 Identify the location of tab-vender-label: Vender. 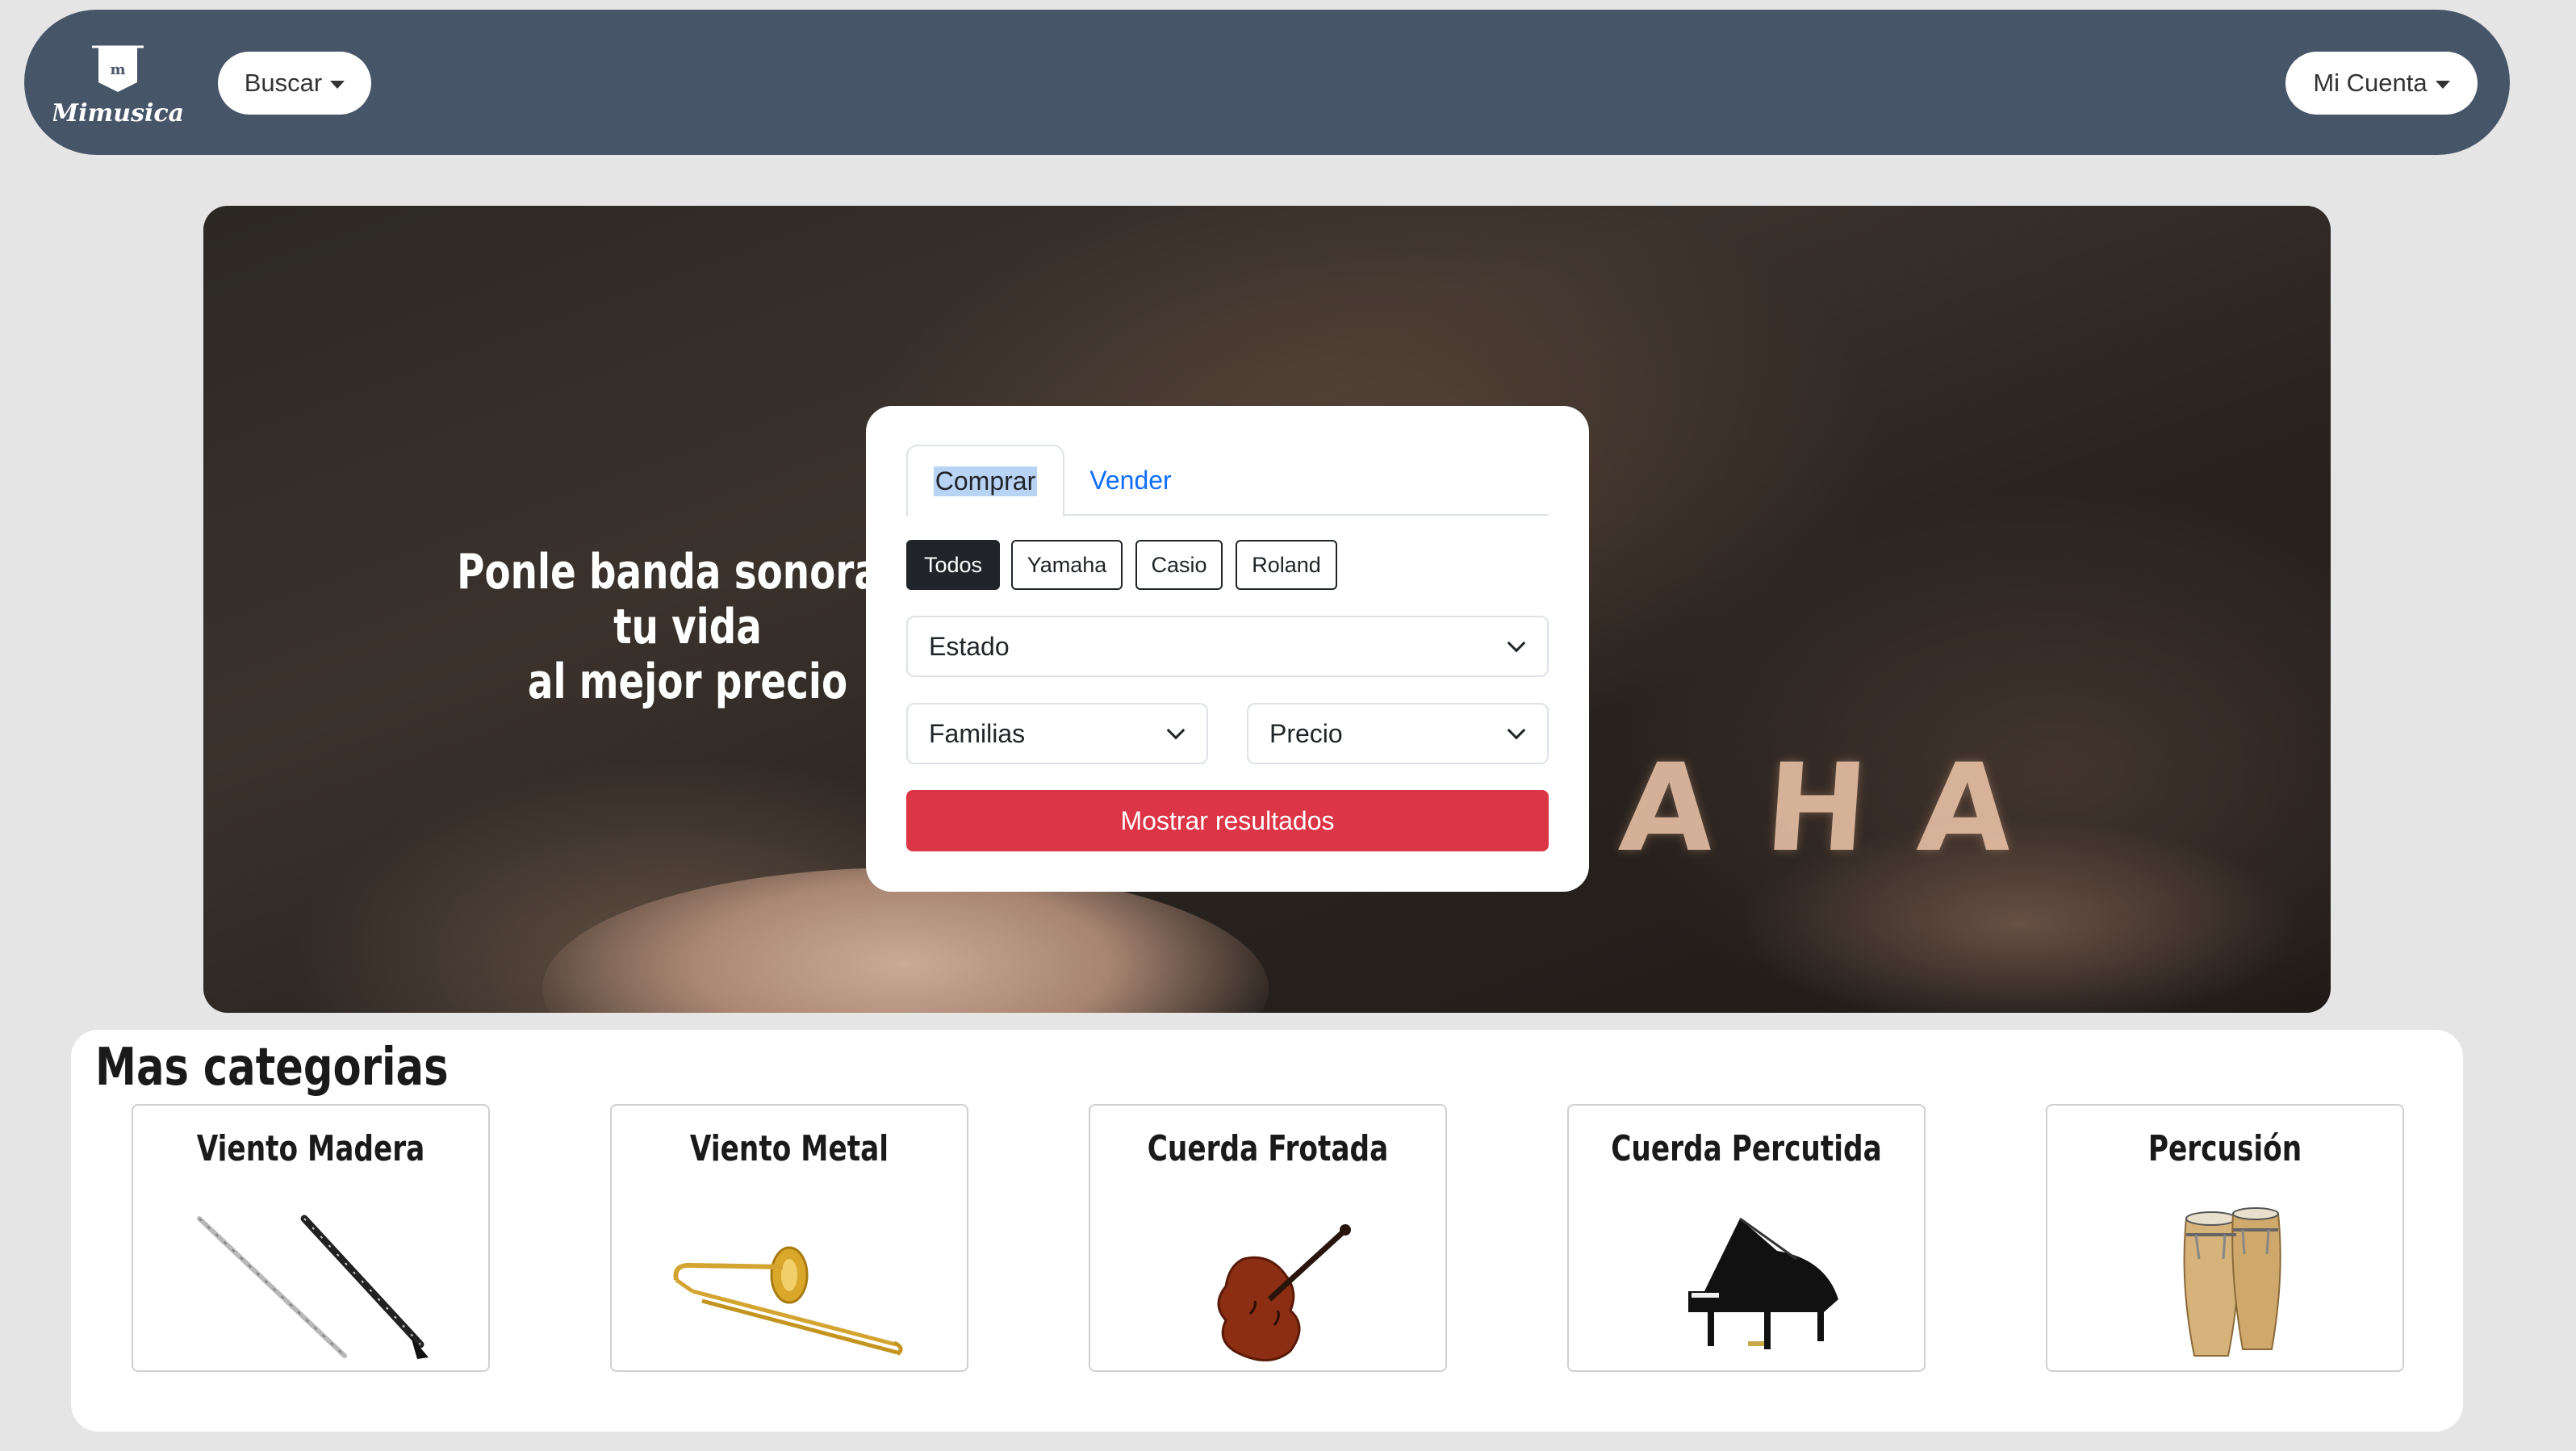
(1130, 480).